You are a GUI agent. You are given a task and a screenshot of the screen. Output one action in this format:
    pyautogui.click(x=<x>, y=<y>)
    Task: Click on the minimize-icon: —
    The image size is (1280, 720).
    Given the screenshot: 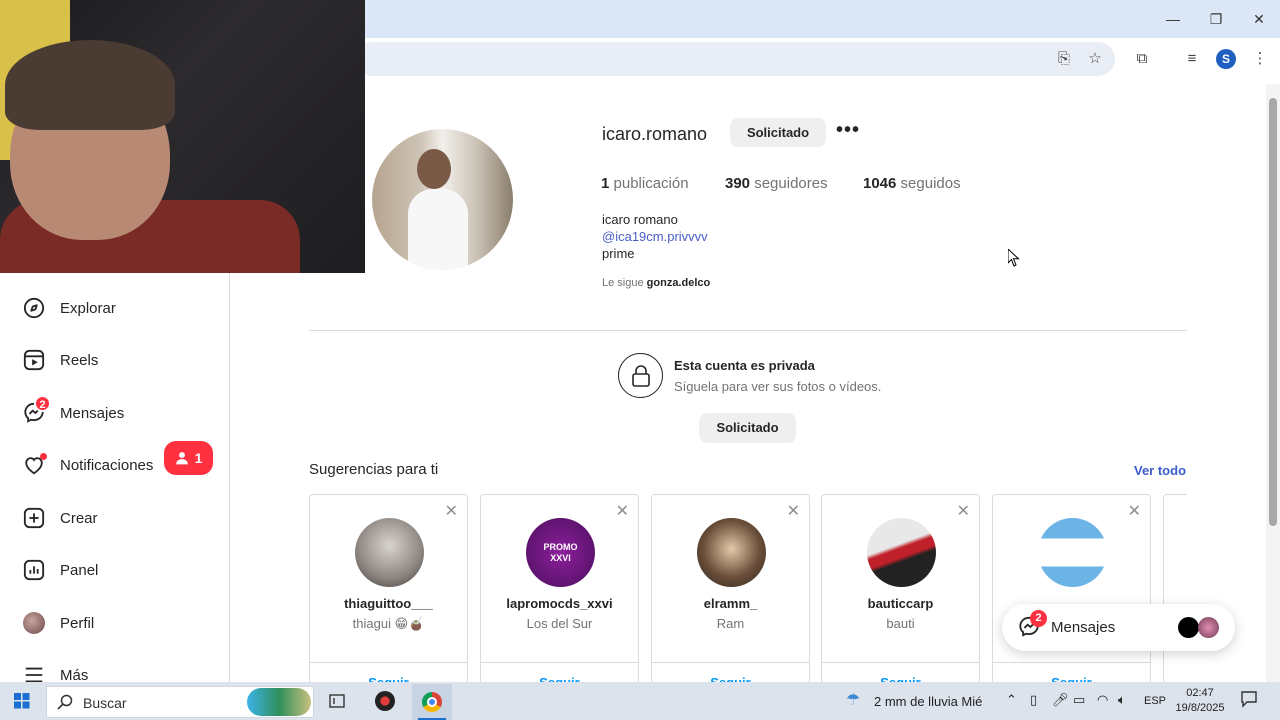 What is the action you would take?
    pyautogui.click(x=1173, y=19)
    